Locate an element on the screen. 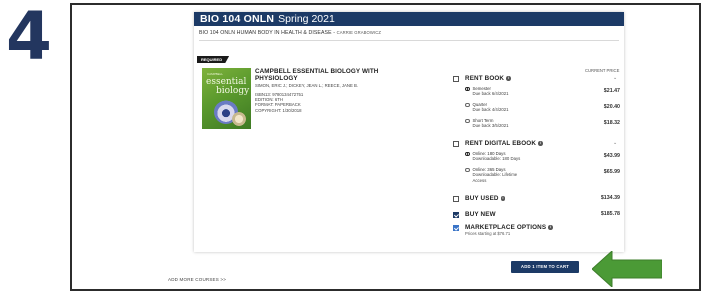  buy-new-option: BUY NEW is located at coordinates (474, 214).